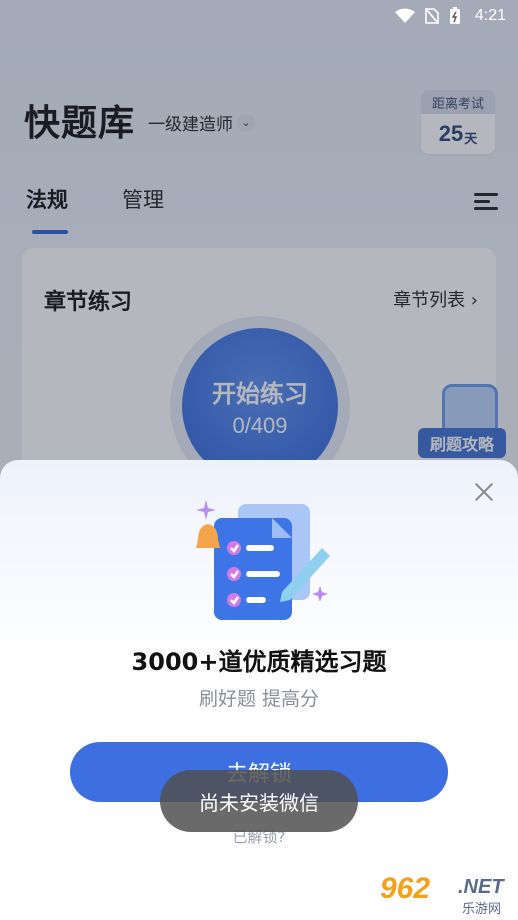 The image size is (518, 920). I want to click on toast-message: 尚未安装微信, so click(259, 801).